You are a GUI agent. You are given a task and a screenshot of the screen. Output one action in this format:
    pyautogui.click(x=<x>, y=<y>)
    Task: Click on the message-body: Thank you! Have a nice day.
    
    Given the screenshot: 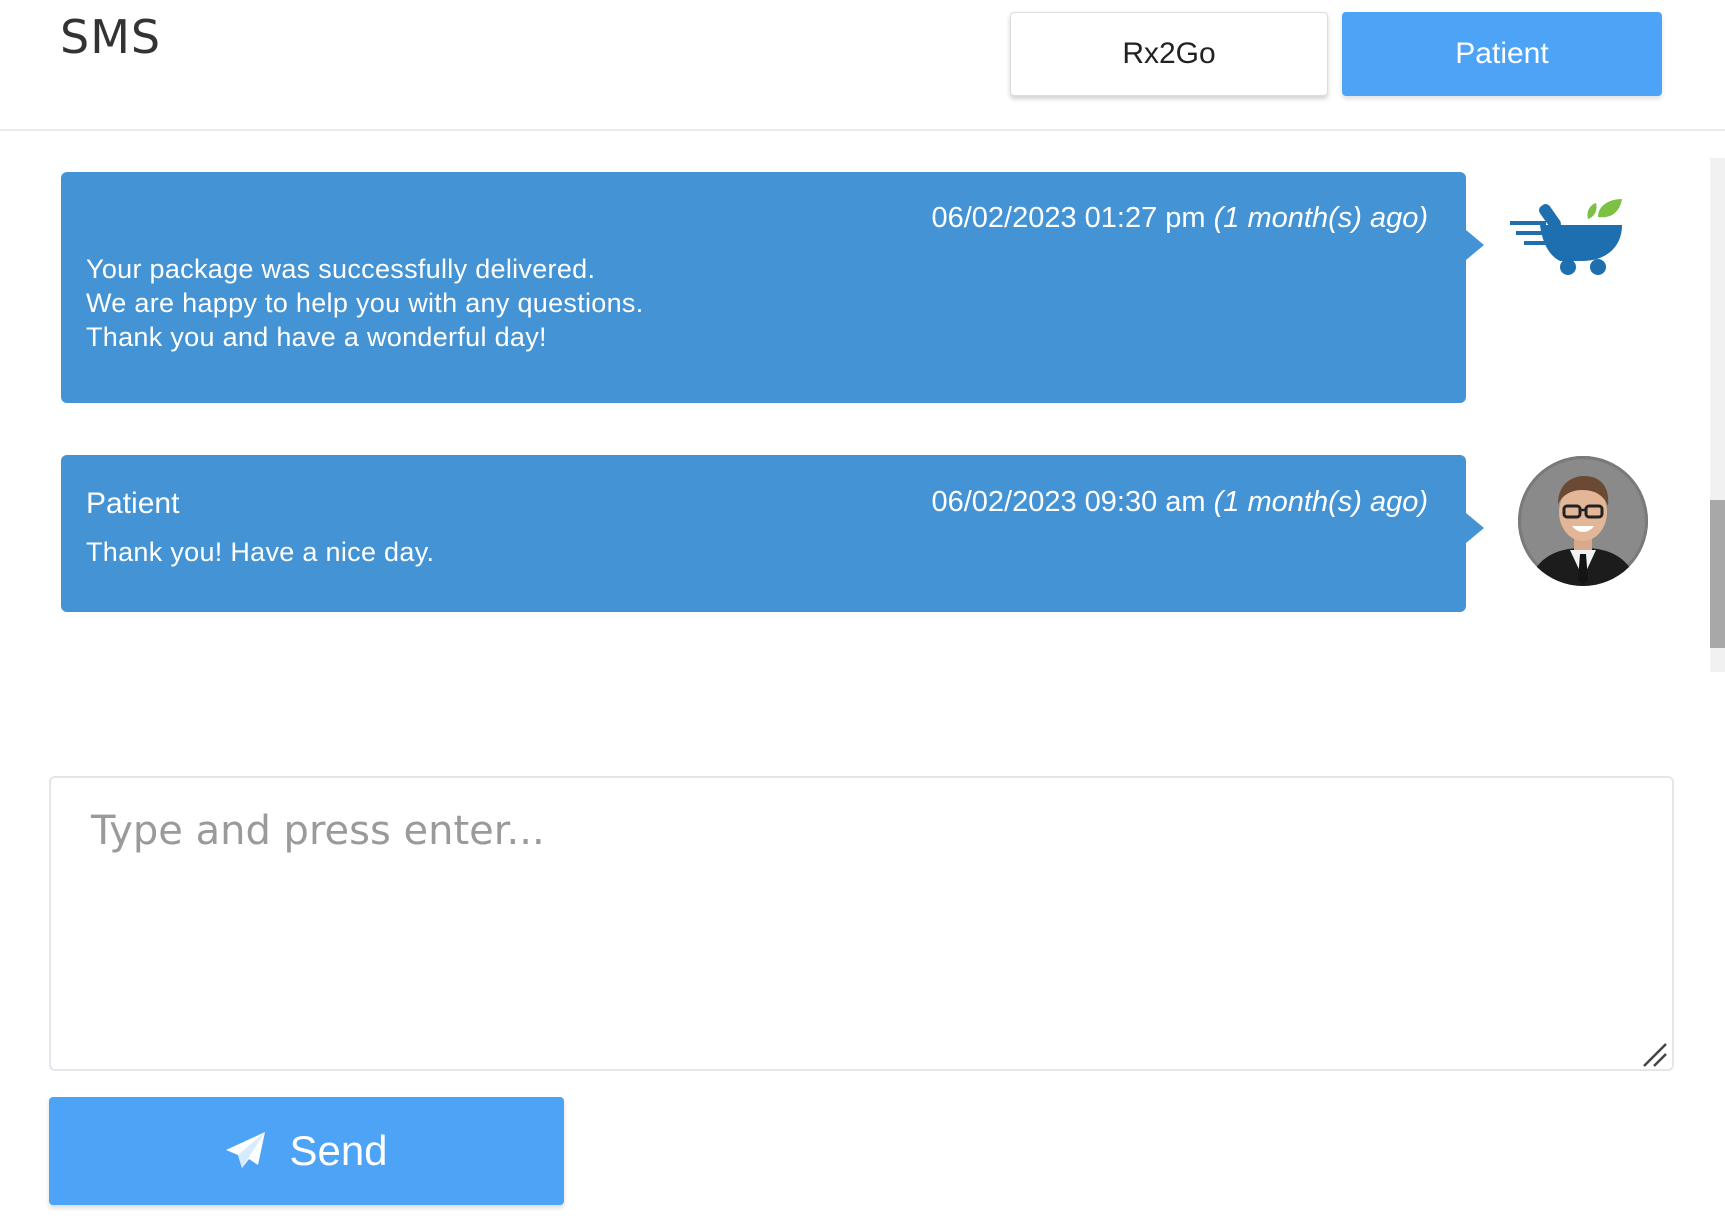 What is the action you would take?
    pyautogui.click(x=260, y=552)
    